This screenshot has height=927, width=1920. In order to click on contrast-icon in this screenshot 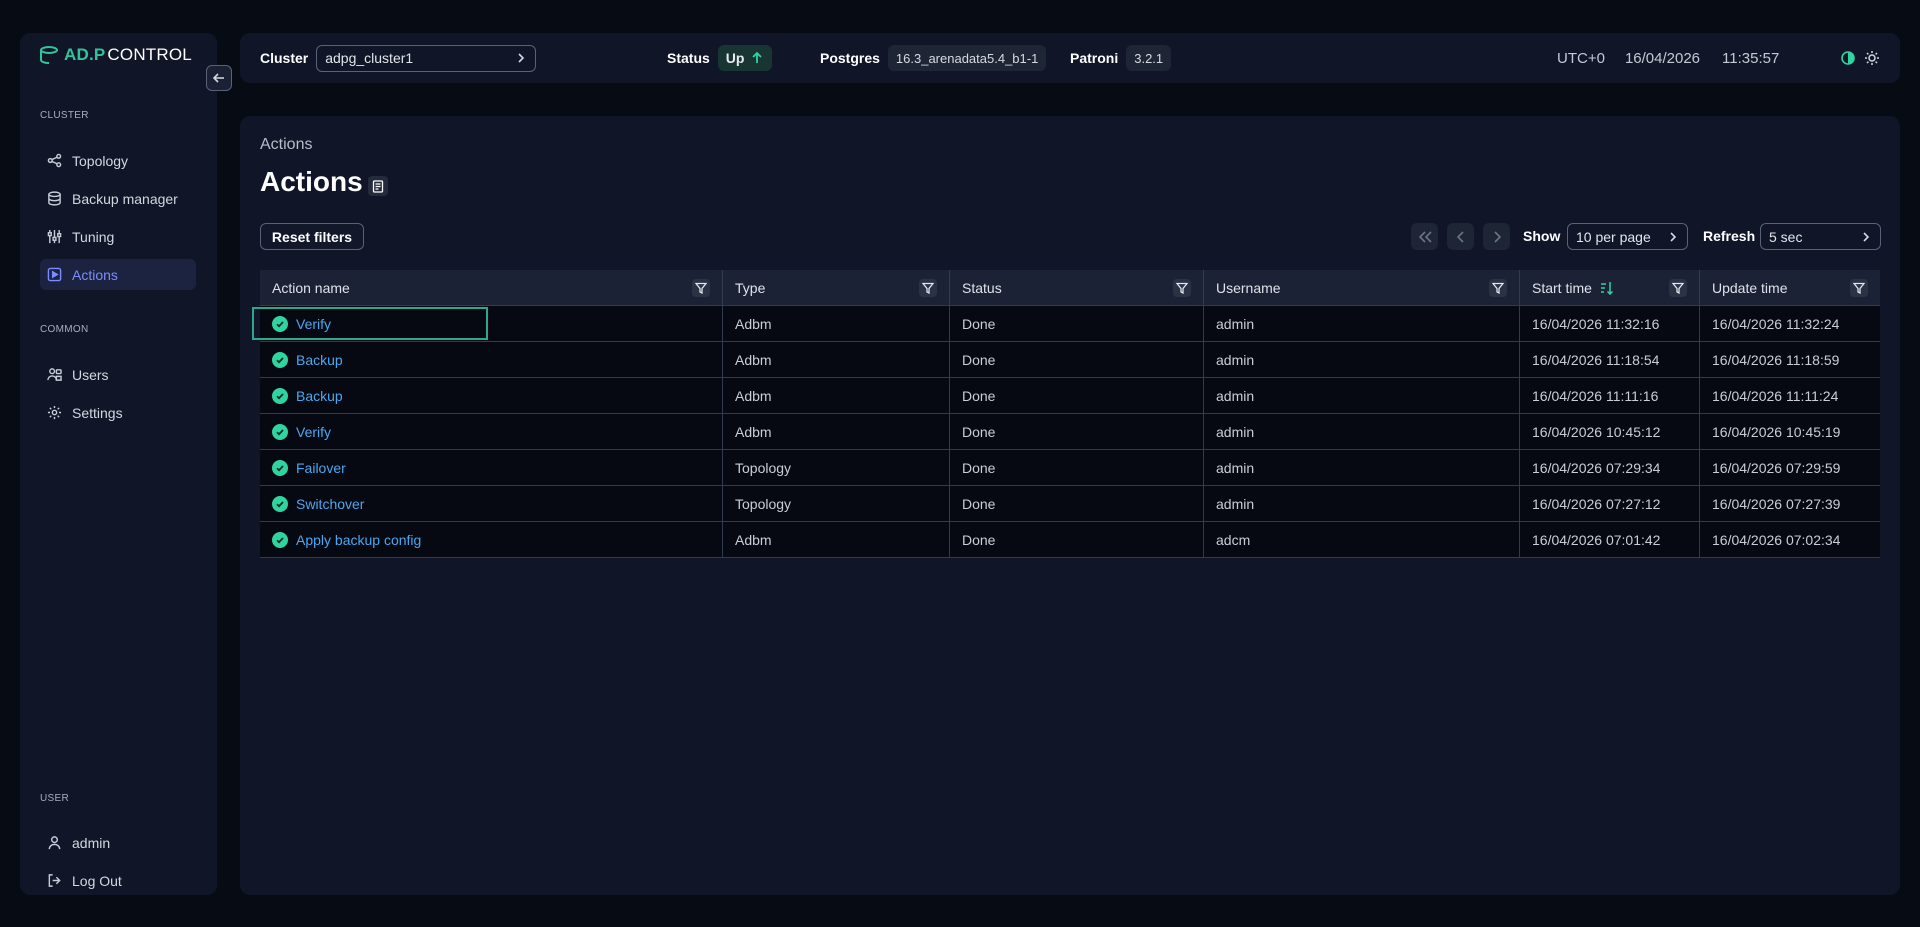, I will do `click(1848, 58)`.